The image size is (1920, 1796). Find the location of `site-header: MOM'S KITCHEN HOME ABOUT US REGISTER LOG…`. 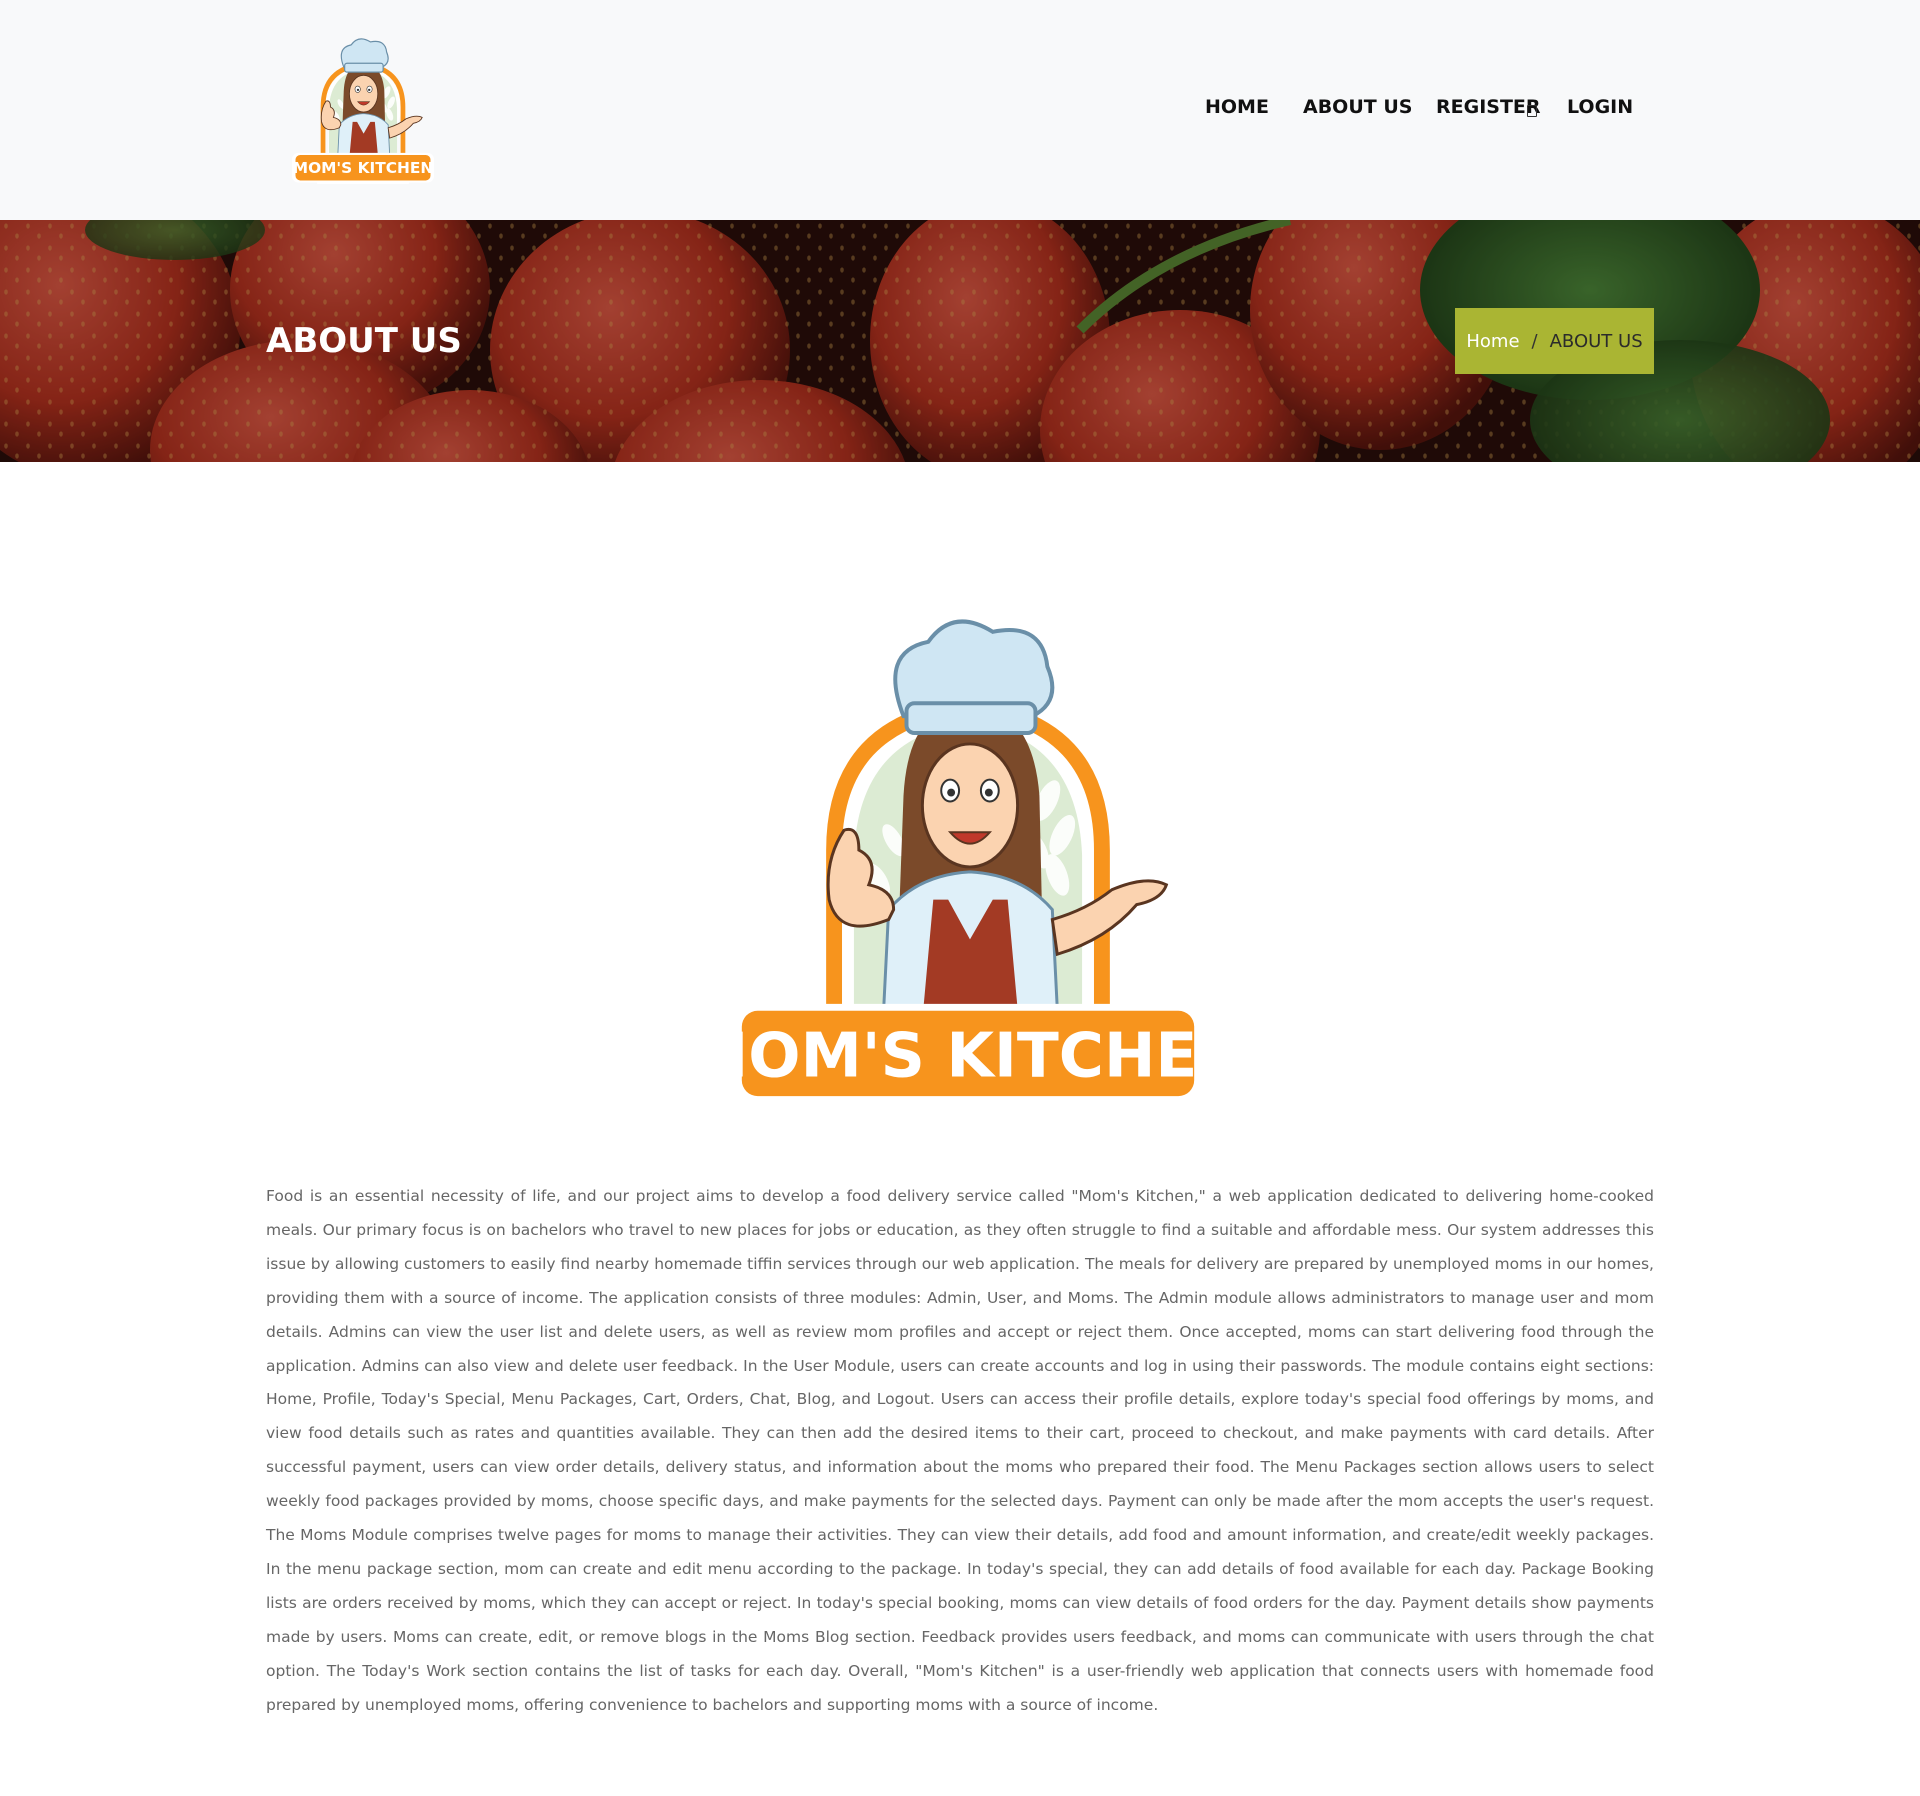

site-header: MOM'S KITCHEN HOME ABOUT US REGISTER LOG… is located at coordinates (960, 110).